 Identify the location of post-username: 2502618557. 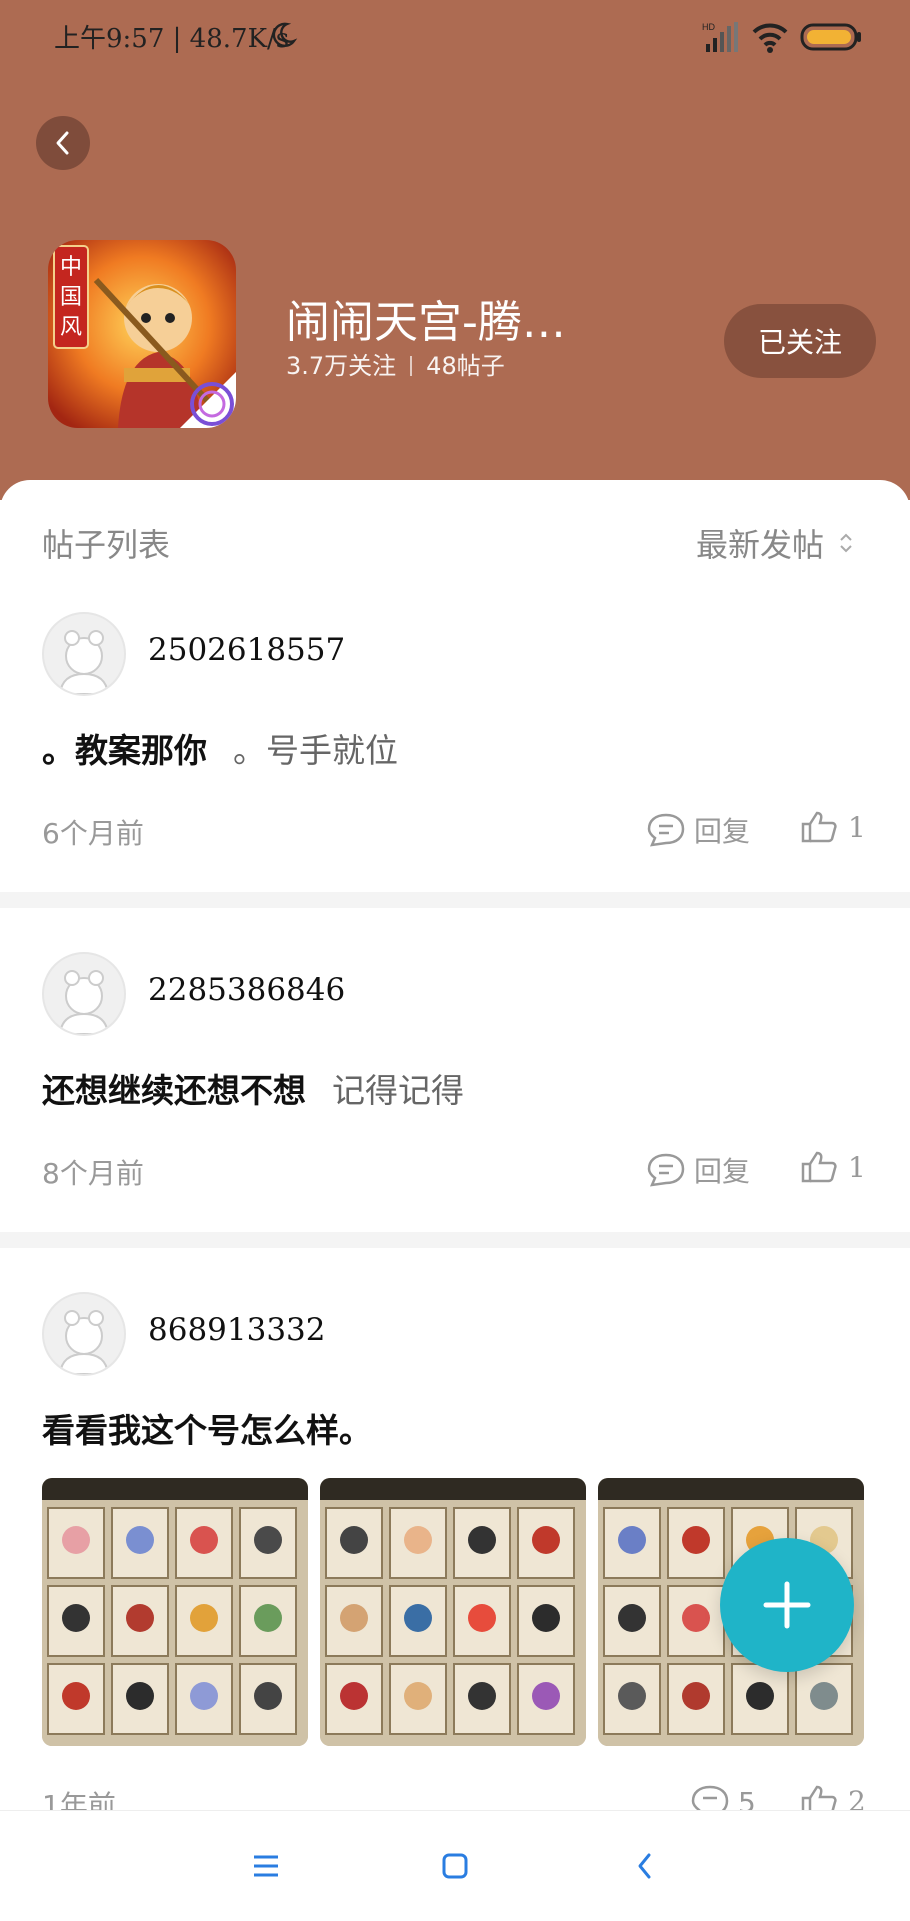
(246, 650).